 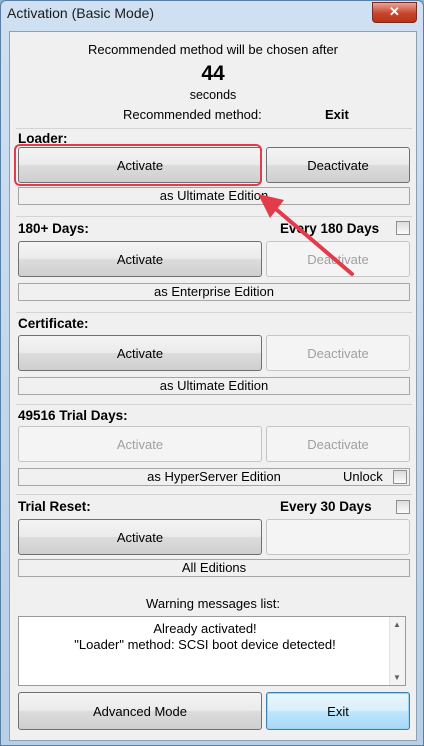 I want to click on days180-edition: as Enterprise Edition, so click(x=214, y=292).